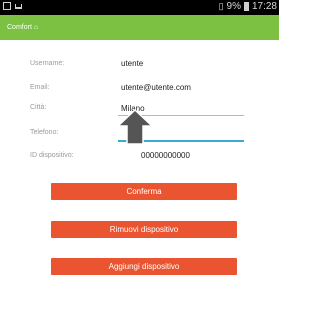 The height and width of the screenshot is (316, 320). Describe the element at coordinates (233, 6) in the screenshot. I see `battery-percent: 9%` at that location.